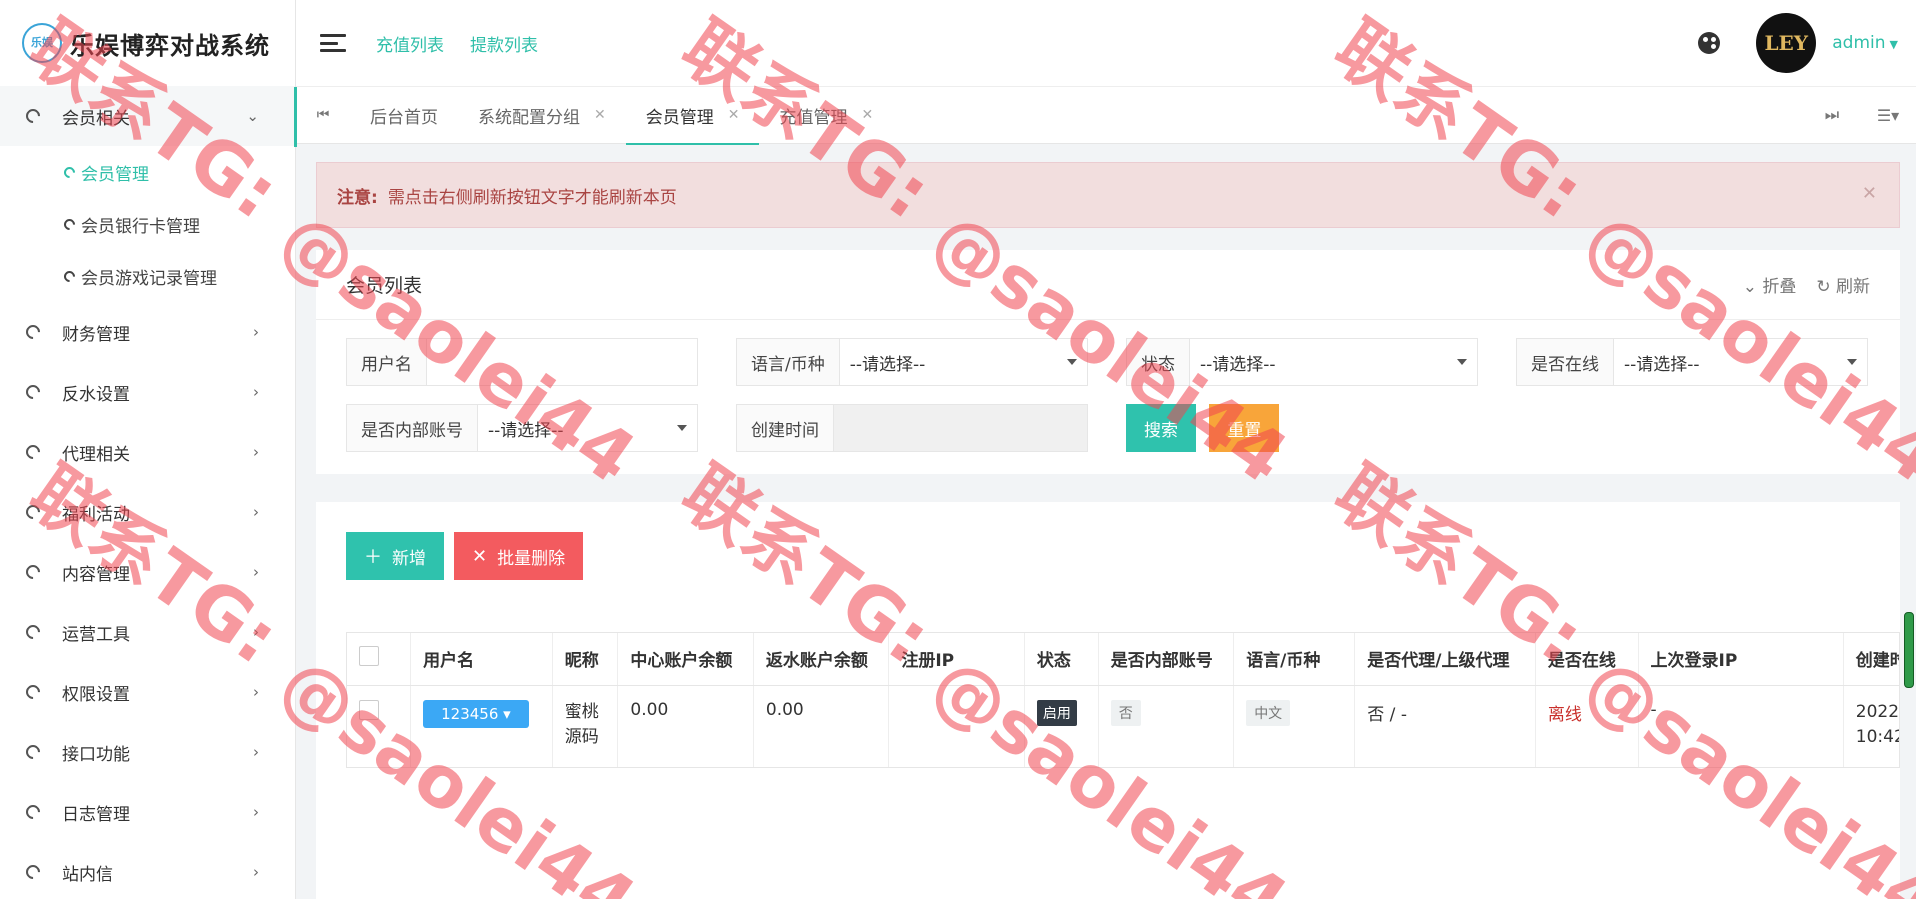 The width and height of the screenshot is (1916, 899). Describe the element at coordinates (1587, 659) in the screenshot. I see `column-header: 是否在线` at that location.